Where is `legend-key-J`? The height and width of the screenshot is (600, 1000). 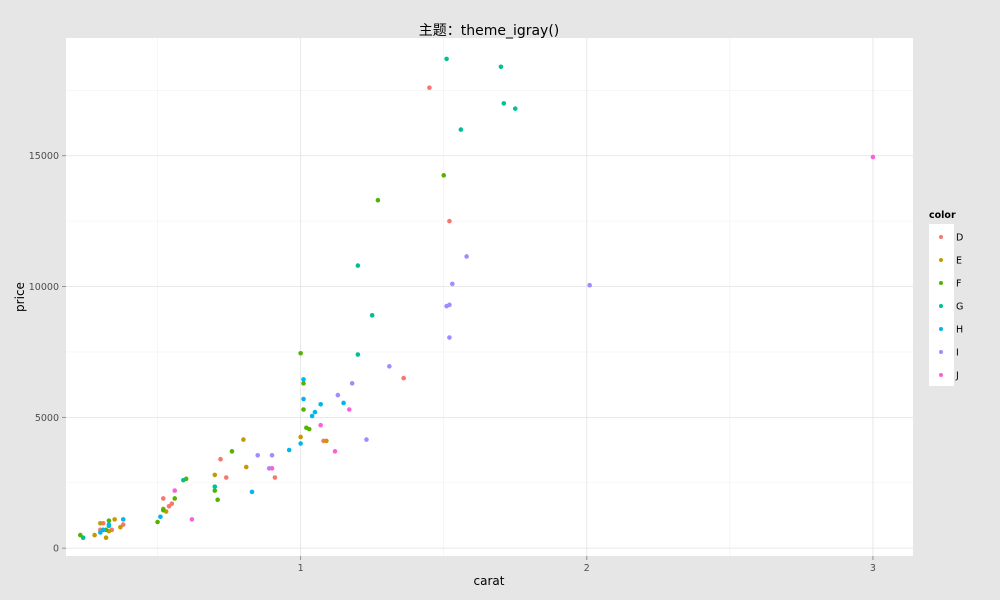 legend-key-J is located at coordinates (941, 375).